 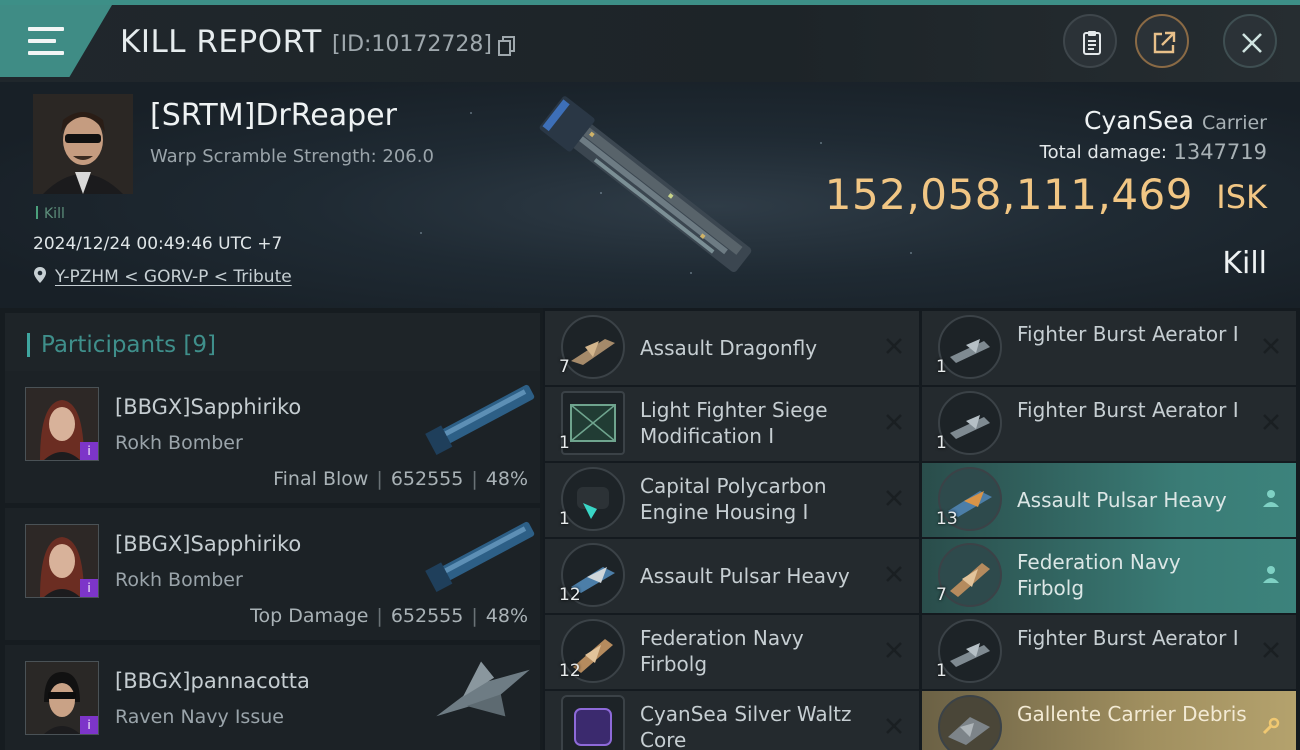 I want to click on close-button, so click(x=1250, y=41).